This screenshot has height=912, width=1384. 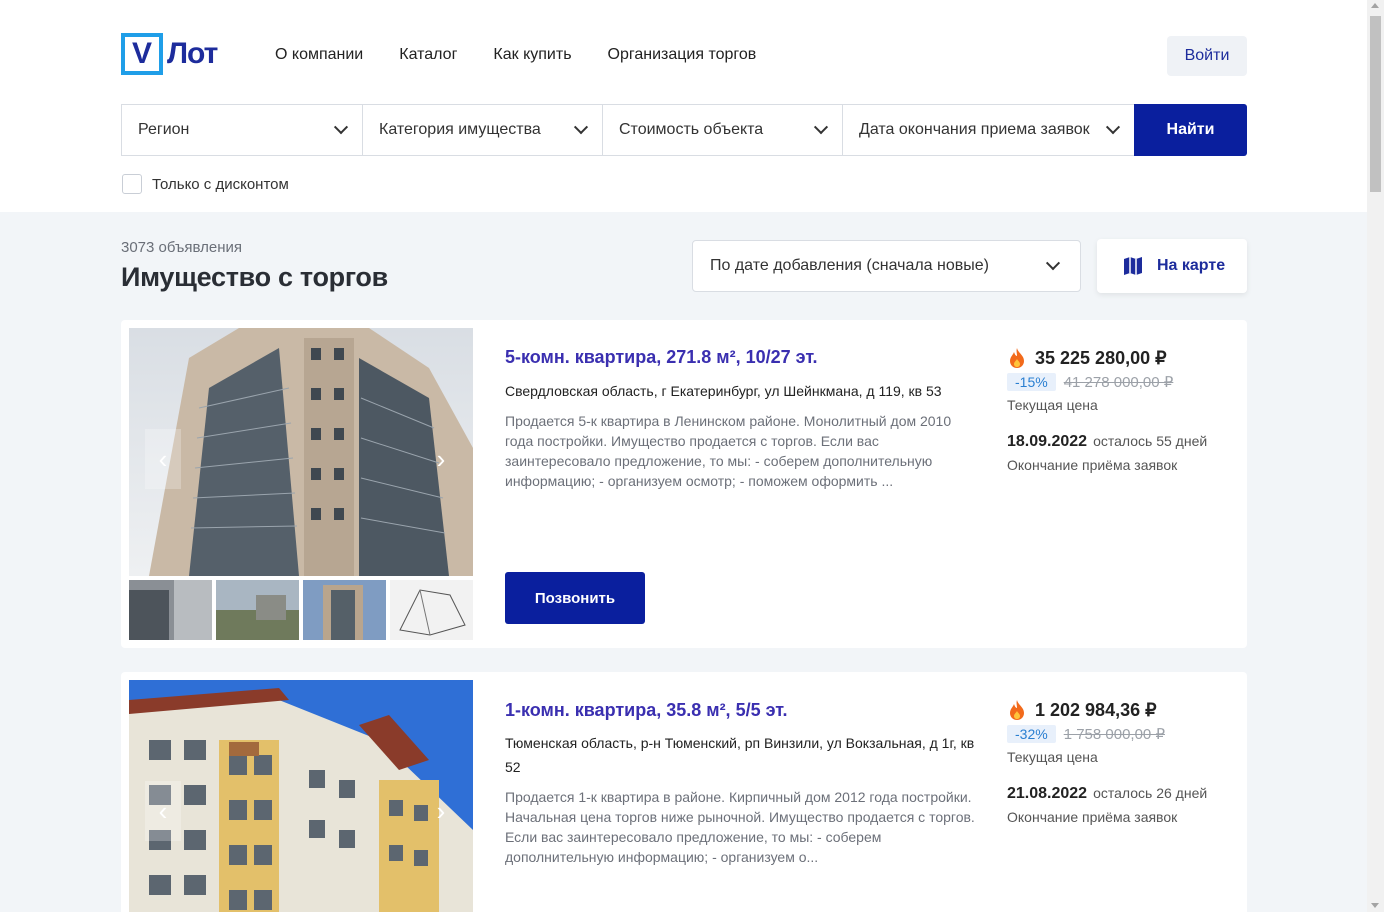 What do you see at coordinates (532, 55) in the screenshot?
I see `nav-how-to-buy: Как купить` at bounding box center [532, 55].